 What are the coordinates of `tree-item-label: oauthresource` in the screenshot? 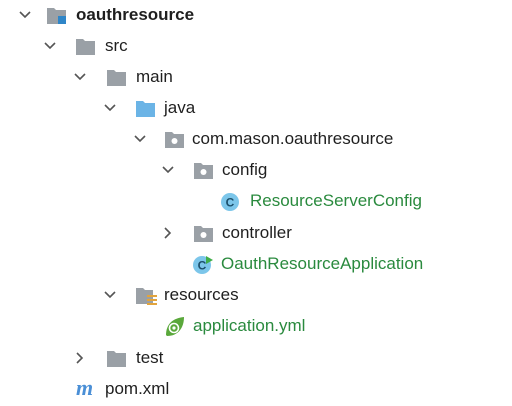 It's located at (135, 14).